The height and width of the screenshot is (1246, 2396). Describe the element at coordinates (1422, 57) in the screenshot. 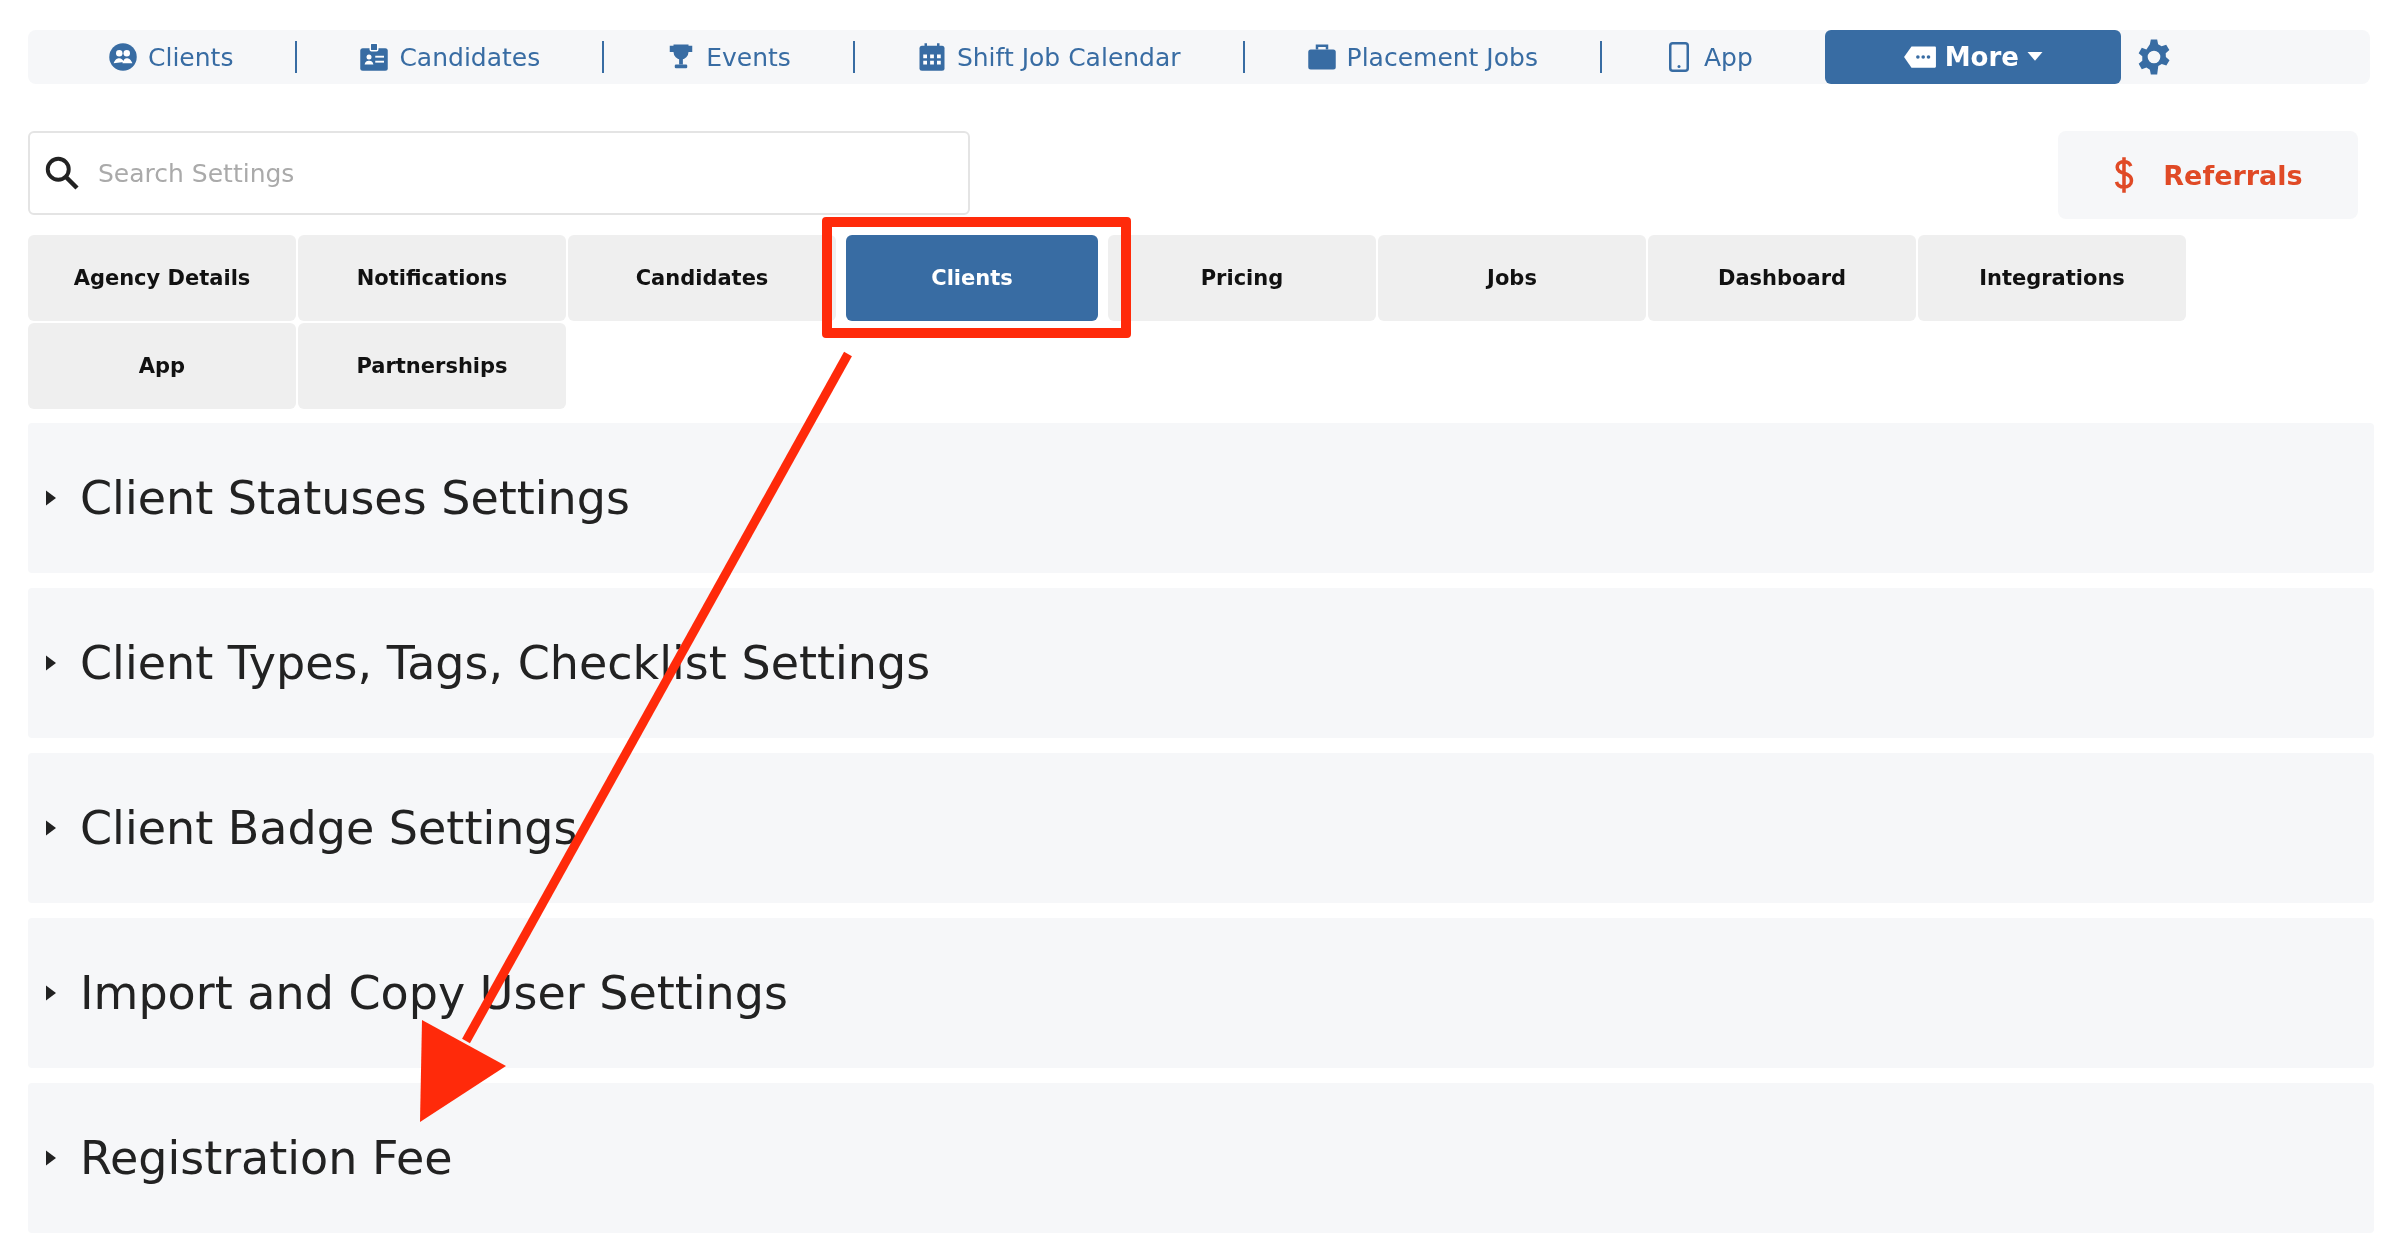

I see `nav-link: Placement Jobs` at that location.